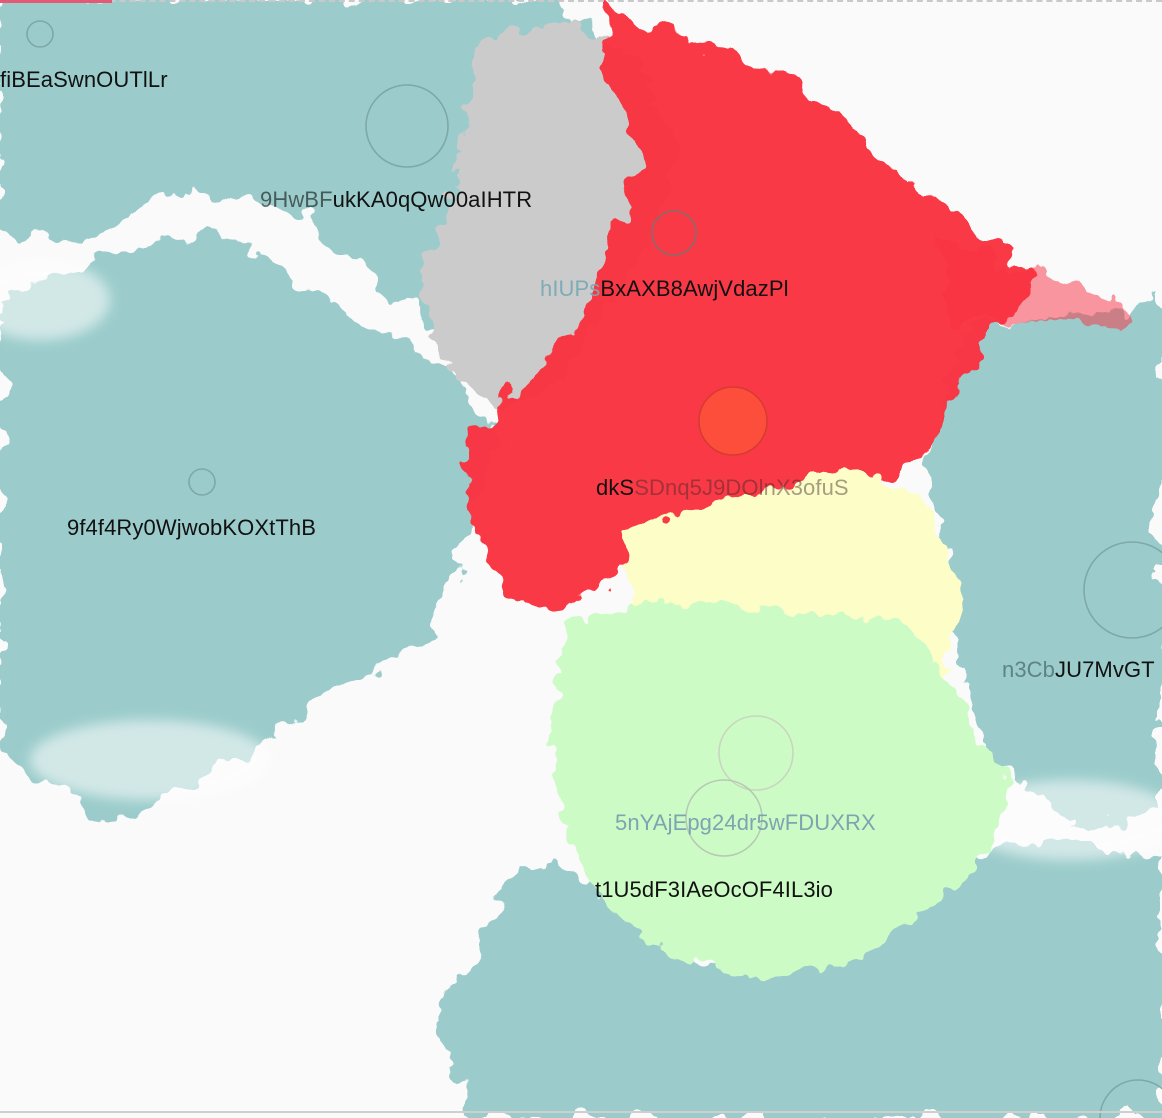  I want to click on node-label-text: fiBEaSwnOUTlLr, so click(84, 79).